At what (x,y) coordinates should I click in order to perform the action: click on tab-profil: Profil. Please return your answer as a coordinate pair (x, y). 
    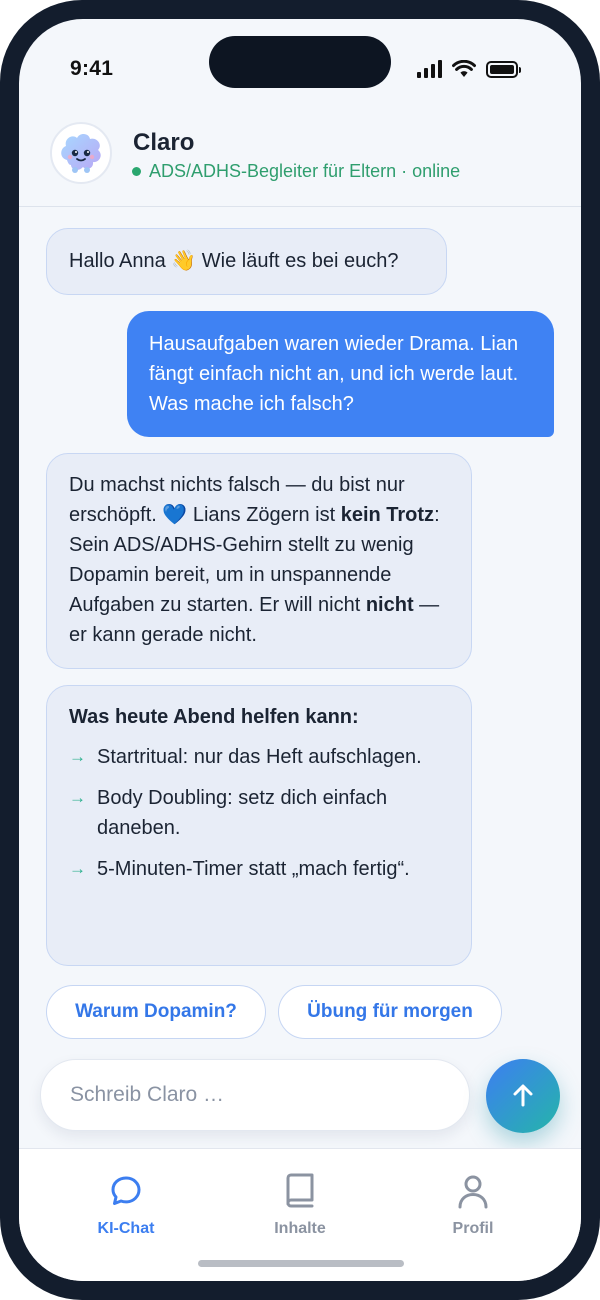
    Looking at the image, I should click on (473, 1204).